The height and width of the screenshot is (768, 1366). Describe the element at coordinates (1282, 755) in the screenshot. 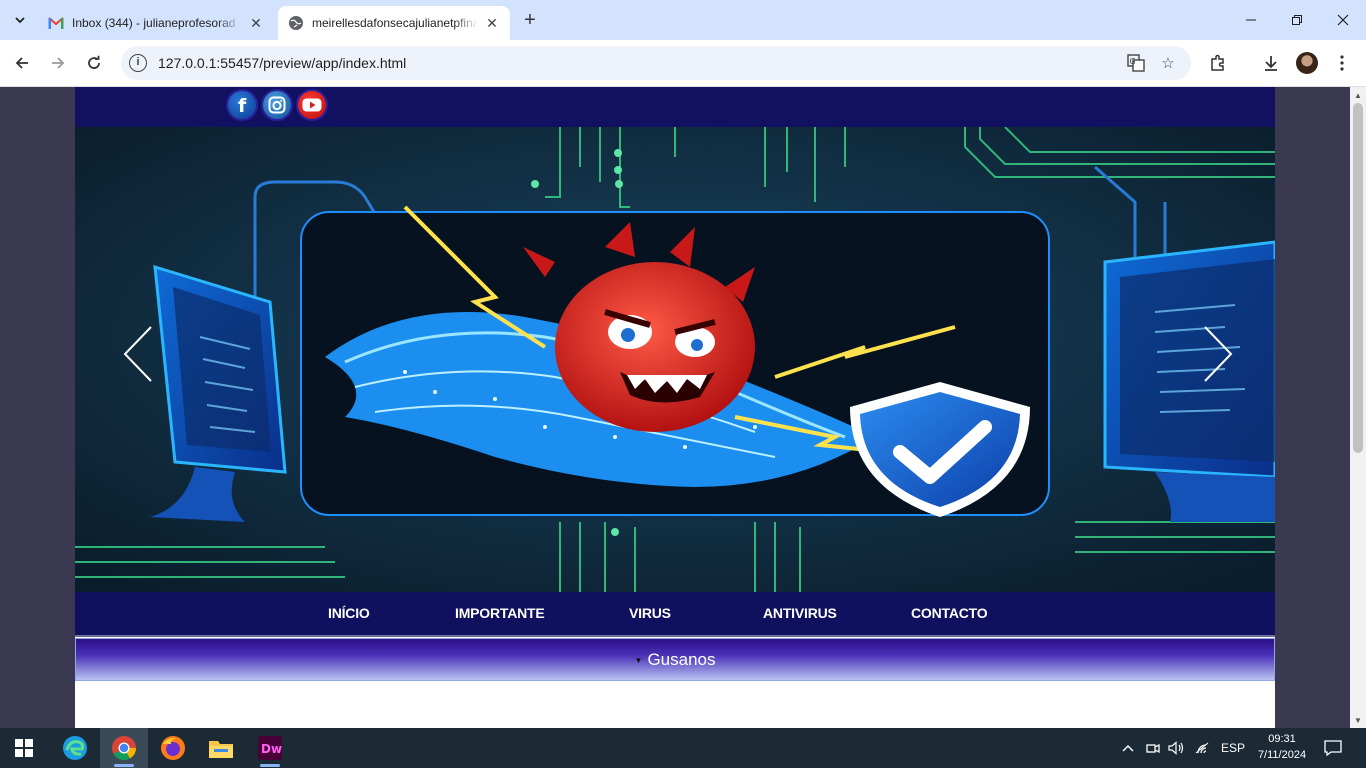

I see `clock-date: 7/11/2024` at that location.